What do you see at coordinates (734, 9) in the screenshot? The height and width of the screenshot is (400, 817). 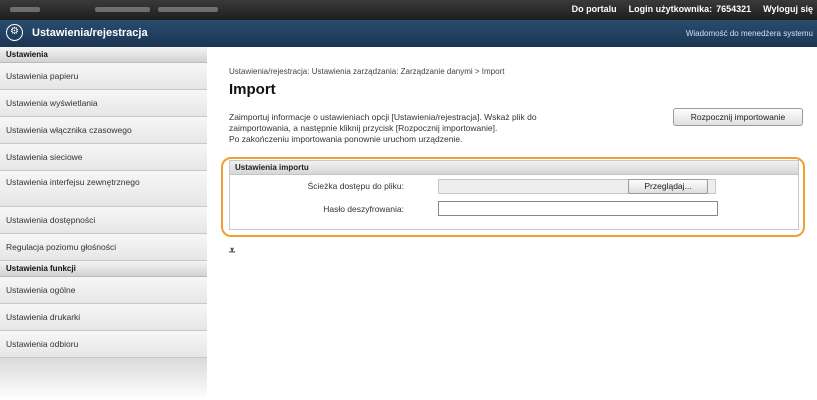 I see `login-value: 7654321` at bounding box center [734, 9].